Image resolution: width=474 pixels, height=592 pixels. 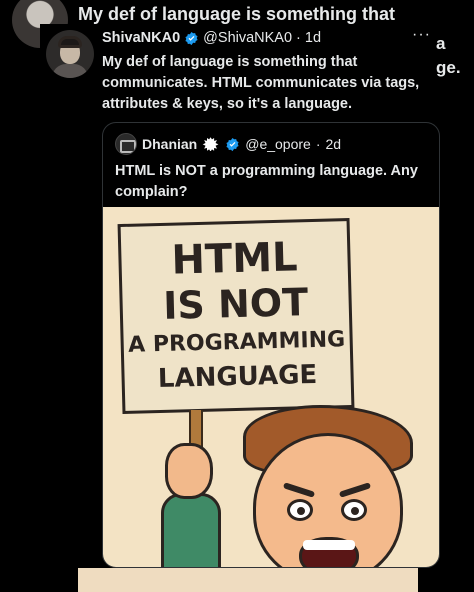 I want to click on more-options-icon: ···, so click(x=421, y=35).